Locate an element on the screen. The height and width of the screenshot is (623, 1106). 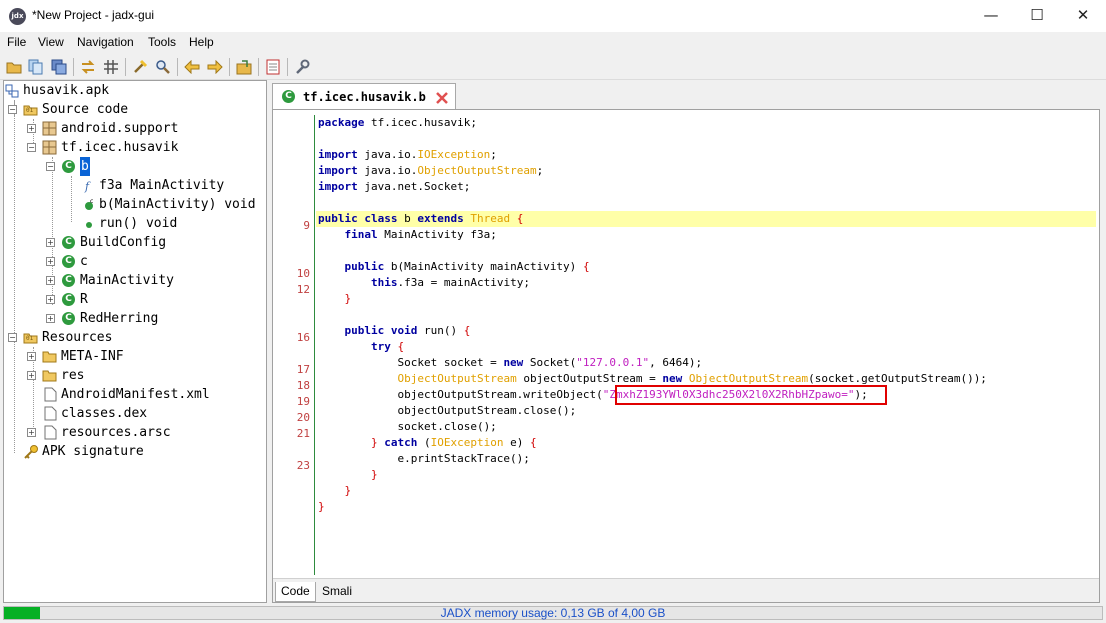
code-line: socket.close(); is located at coordinates (407, 426).